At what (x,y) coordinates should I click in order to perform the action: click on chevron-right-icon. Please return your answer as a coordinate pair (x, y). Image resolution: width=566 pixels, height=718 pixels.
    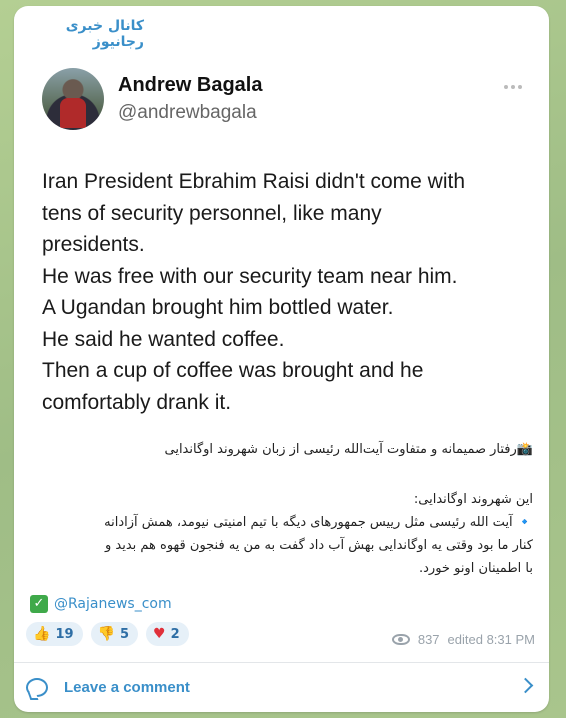
    Looking at the image, I should click on (525, 685).